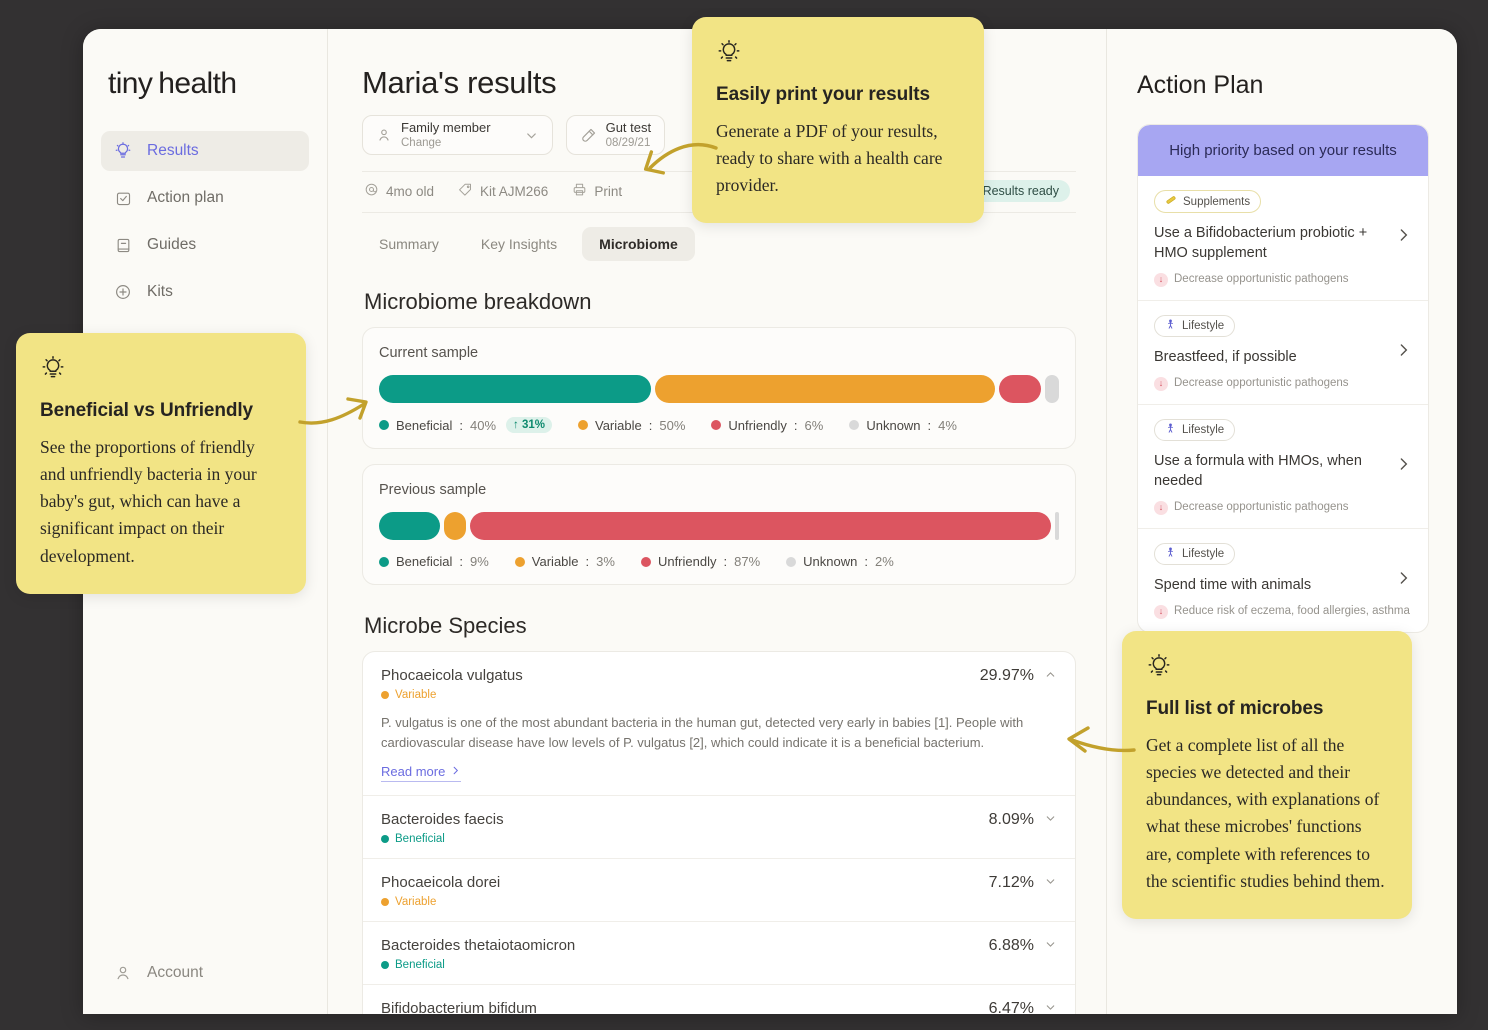 This screenshot has height=1030, width=1488. Describe the element at coordinates (719, 828) in the screenshot. I see `species-row: Bacteroides faecis Beneficial 8.09%` at that location.